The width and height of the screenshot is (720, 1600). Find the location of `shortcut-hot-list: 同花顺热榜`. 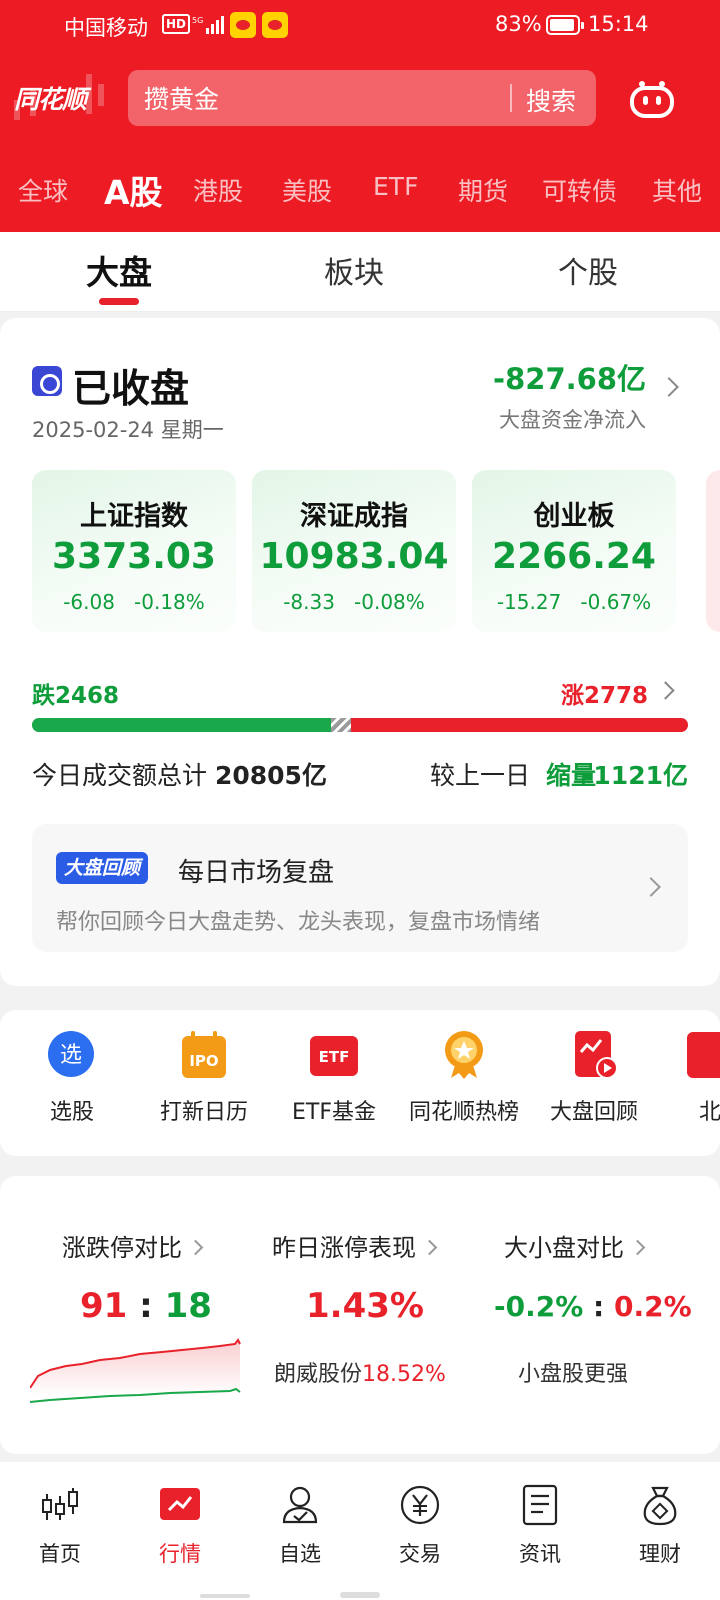

shortcut-hot-list: 同花顺热榜 is located at coordinates (464, 1078).